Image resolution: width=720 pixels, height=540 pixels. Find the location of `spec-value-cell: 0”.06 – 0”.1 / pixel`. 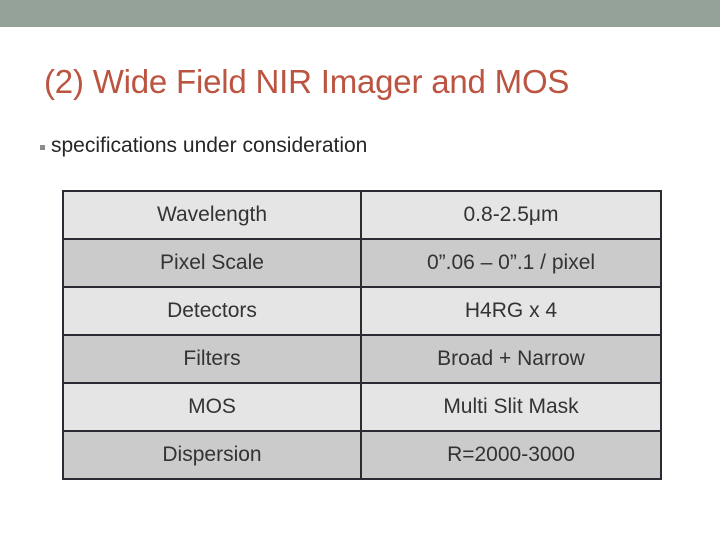

spec-value-cell: 0”.06 – 0”.1 / pixel is located at coordinates (511, 263).